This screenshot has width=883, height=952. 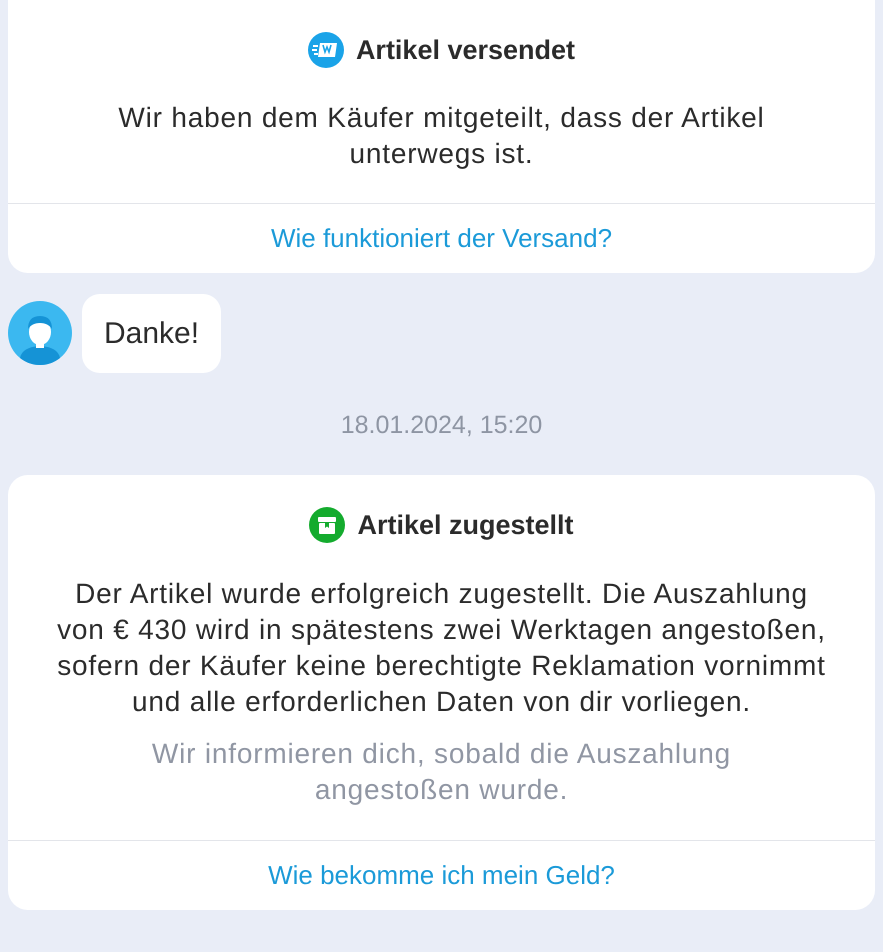 What do you see at coordinates (152, 333) in the screenshot?
I see `message-bubble: Danke!` at bounding box center [152, 333].